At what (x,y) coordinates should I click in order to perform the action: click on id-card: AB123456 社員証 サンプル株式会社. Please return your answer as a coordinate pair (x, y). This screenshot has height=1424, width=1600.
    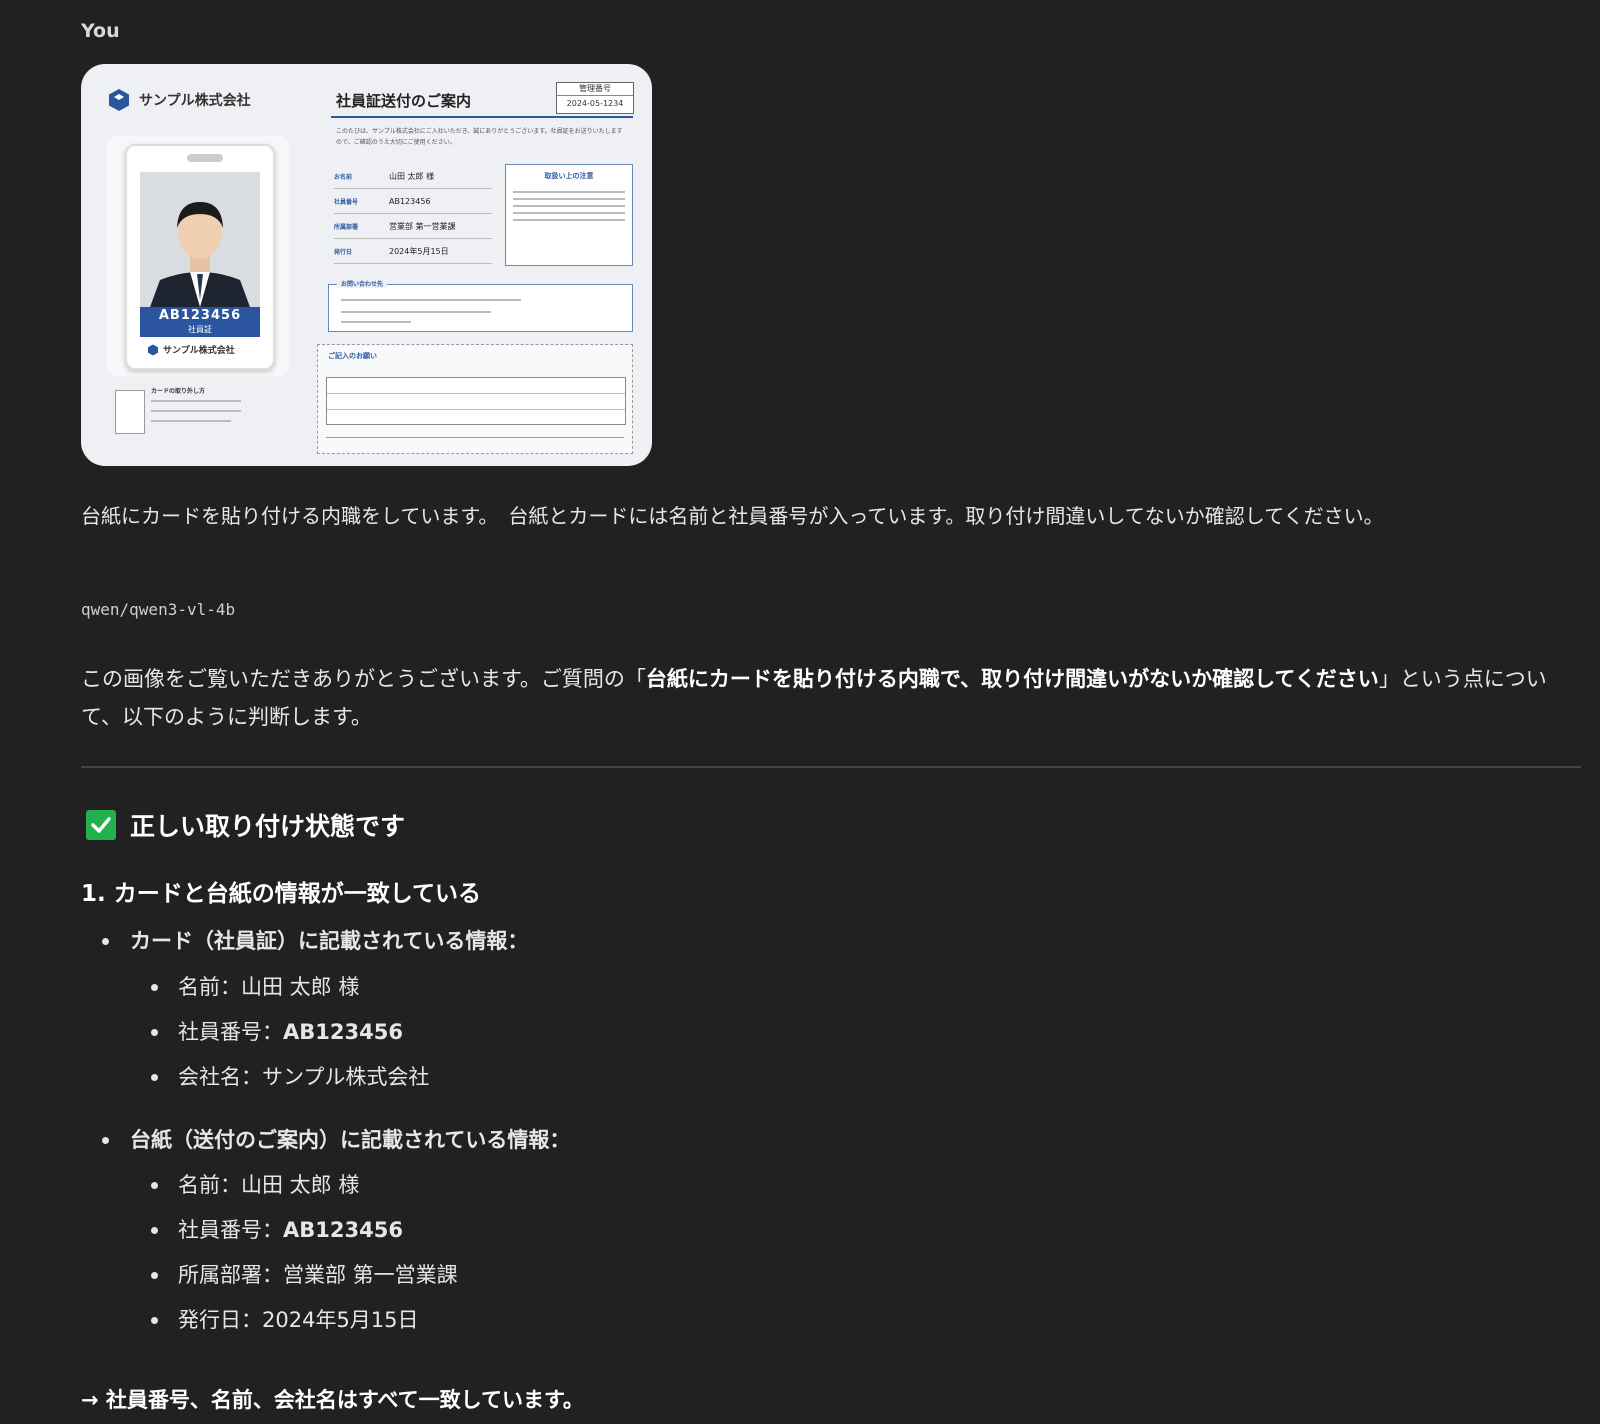
    Looking at the image, I should click on (200, 257).